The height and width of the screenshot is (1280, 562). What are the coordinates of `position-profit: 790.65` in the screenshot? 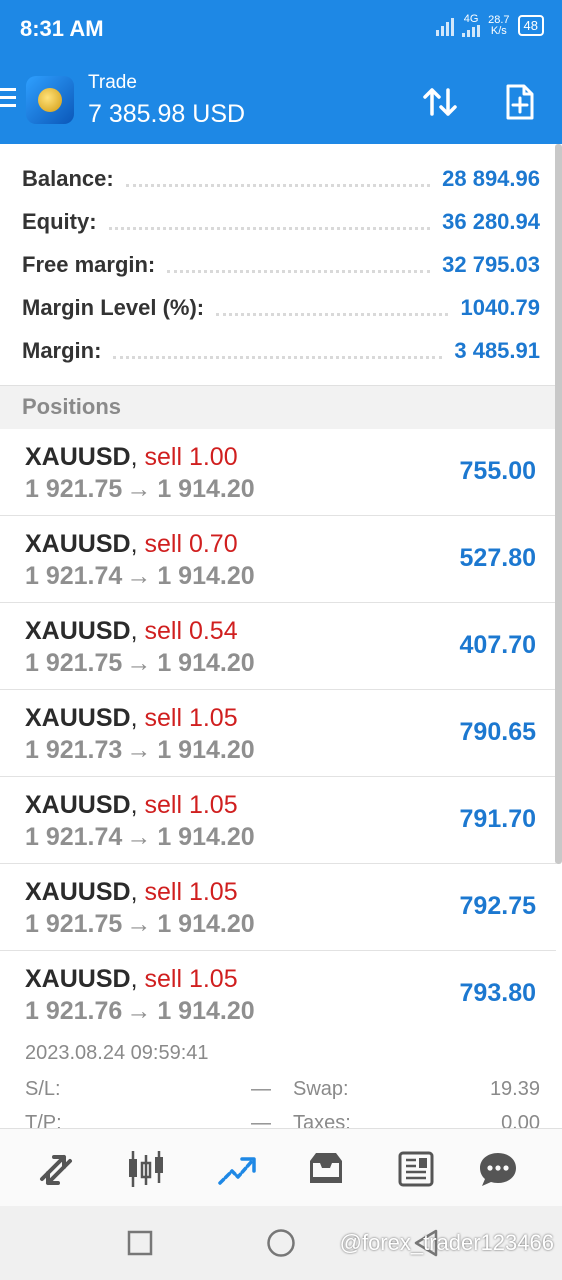 It's located at (497, 732).